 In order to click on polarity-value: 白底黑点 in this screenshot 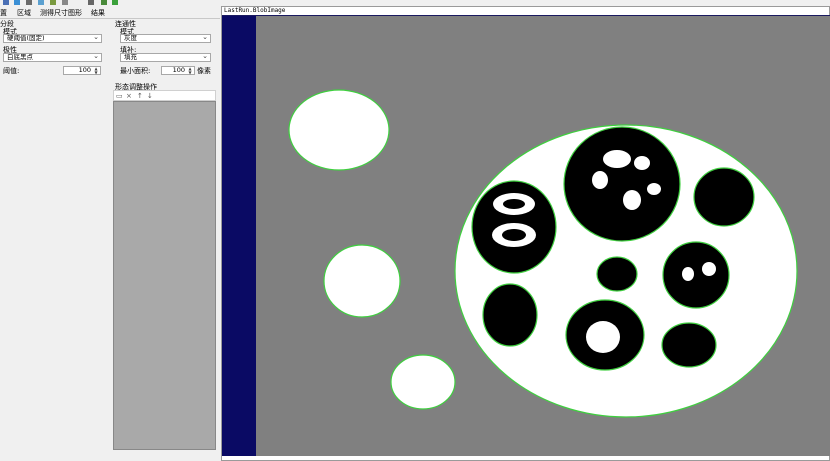, I will do `click(20, 57)`.